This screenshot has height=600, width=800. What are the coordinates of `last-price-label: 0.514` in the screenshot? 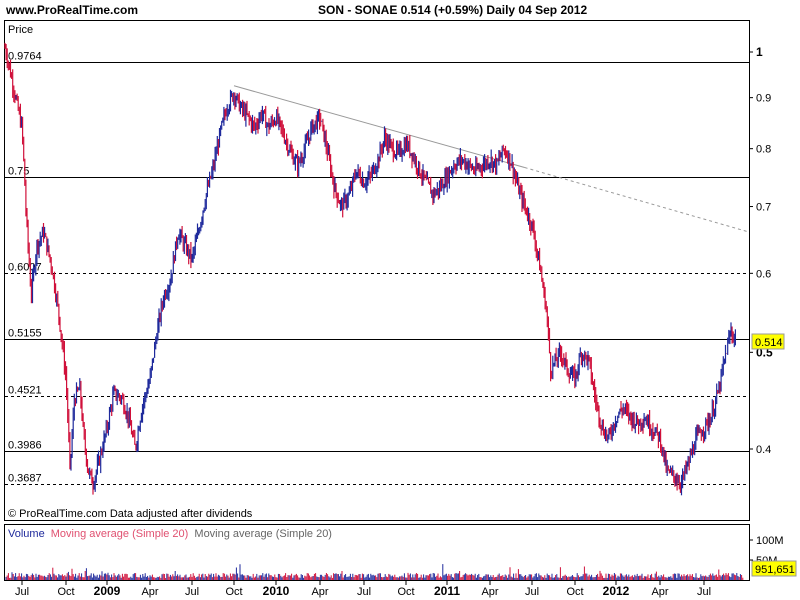 It's located at (769, 343).